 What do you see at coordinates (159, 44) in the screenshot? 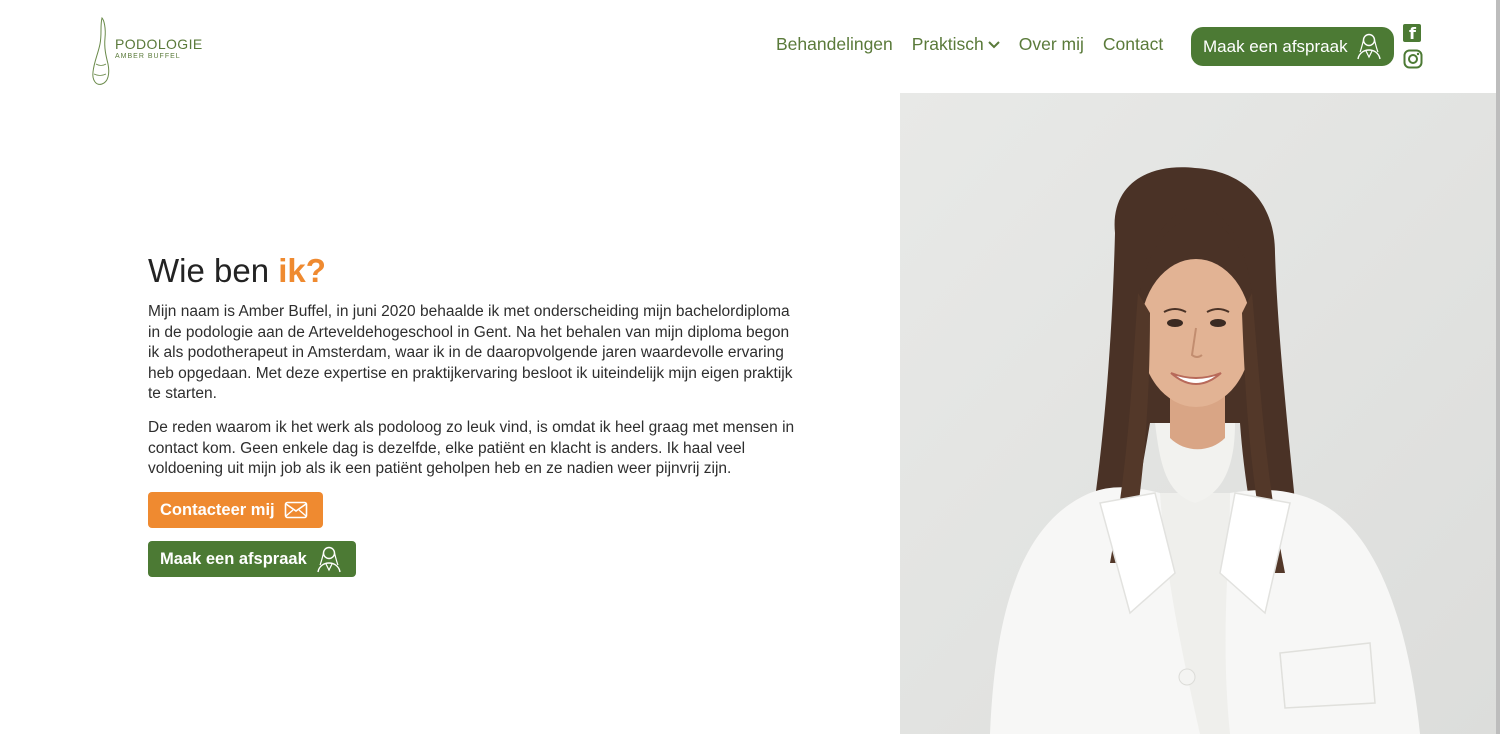
I see `logo-brand: PODOLOGIE` at bounding box center [159, 44].